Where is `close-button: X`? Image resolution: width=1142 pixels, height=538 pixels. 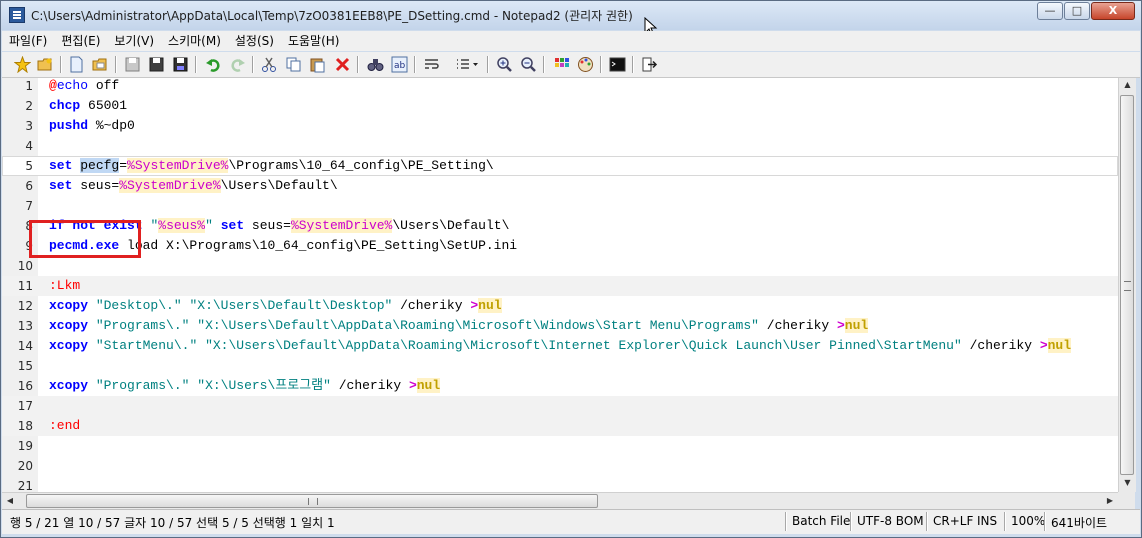
close-button: X is located at coordinates (1113, 11).